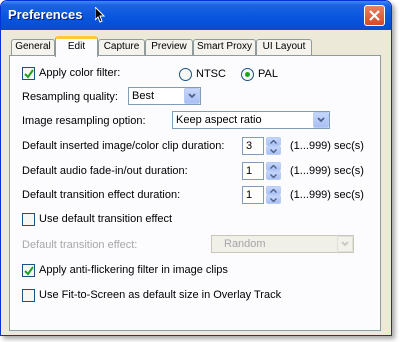 The height and width of the screenshot is (342, 400). Describe the element at coordinates (169, 47) in the screenshot. I see `tab-preview: Preview` at that location.